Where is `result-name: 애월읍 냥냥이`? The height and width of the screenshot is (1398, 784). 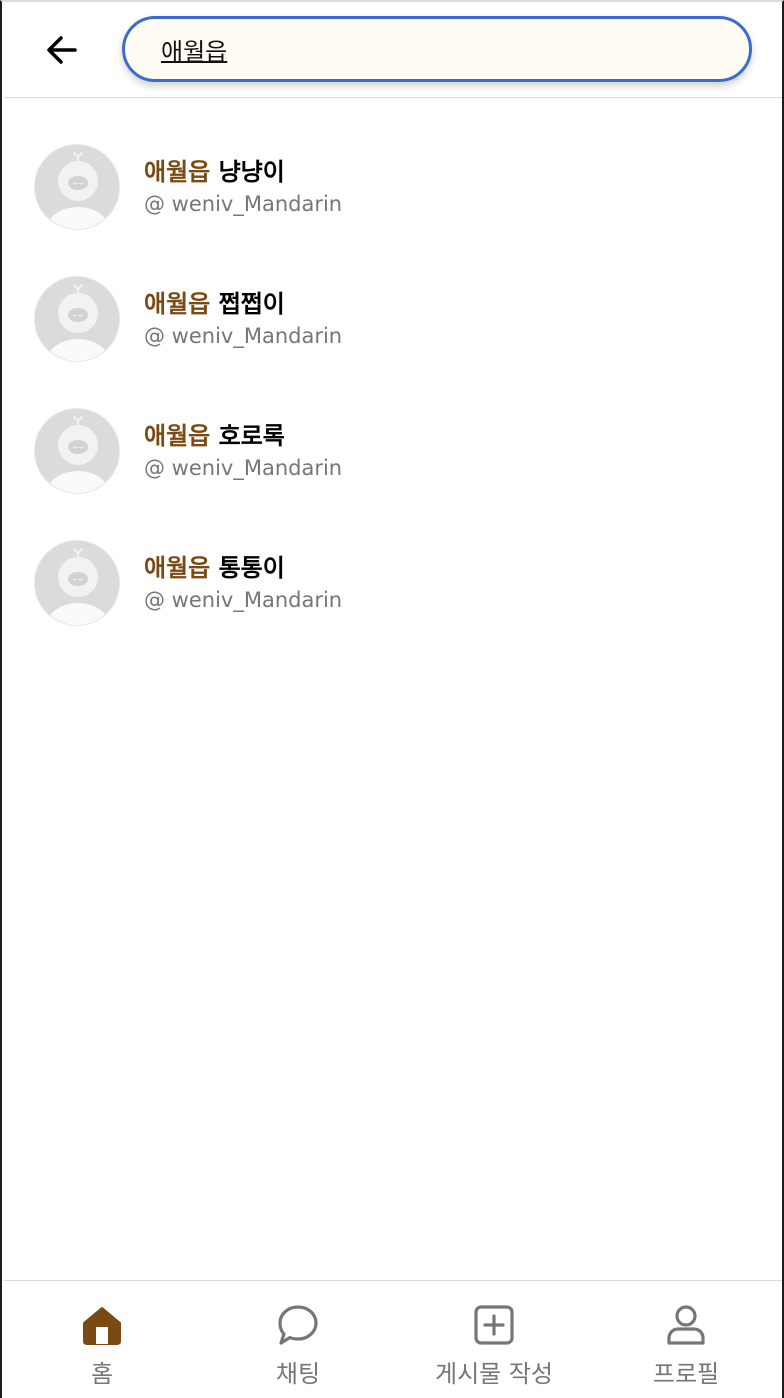
result-name: 애월읍 냥냥이 is located at coordinates (214, 169).